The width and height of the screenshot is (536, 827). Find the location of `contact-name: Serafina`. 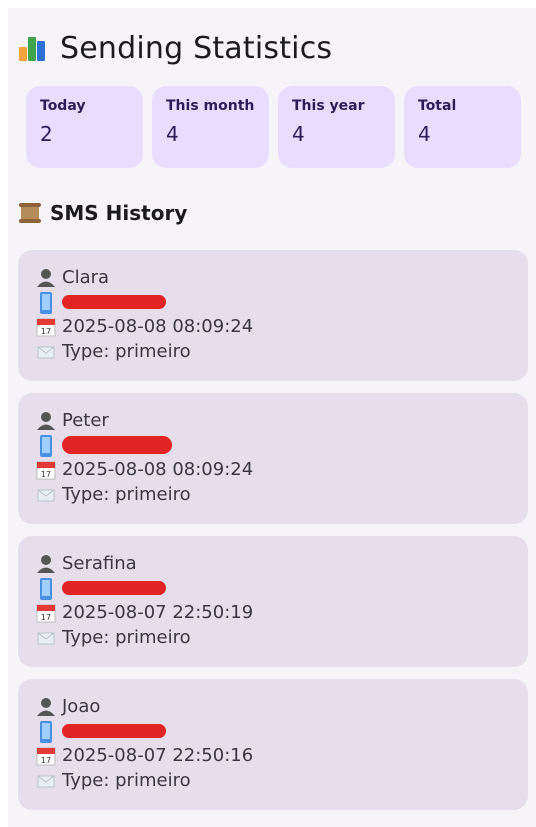

contact-name: Serafina is located at coordinates (99, 563).